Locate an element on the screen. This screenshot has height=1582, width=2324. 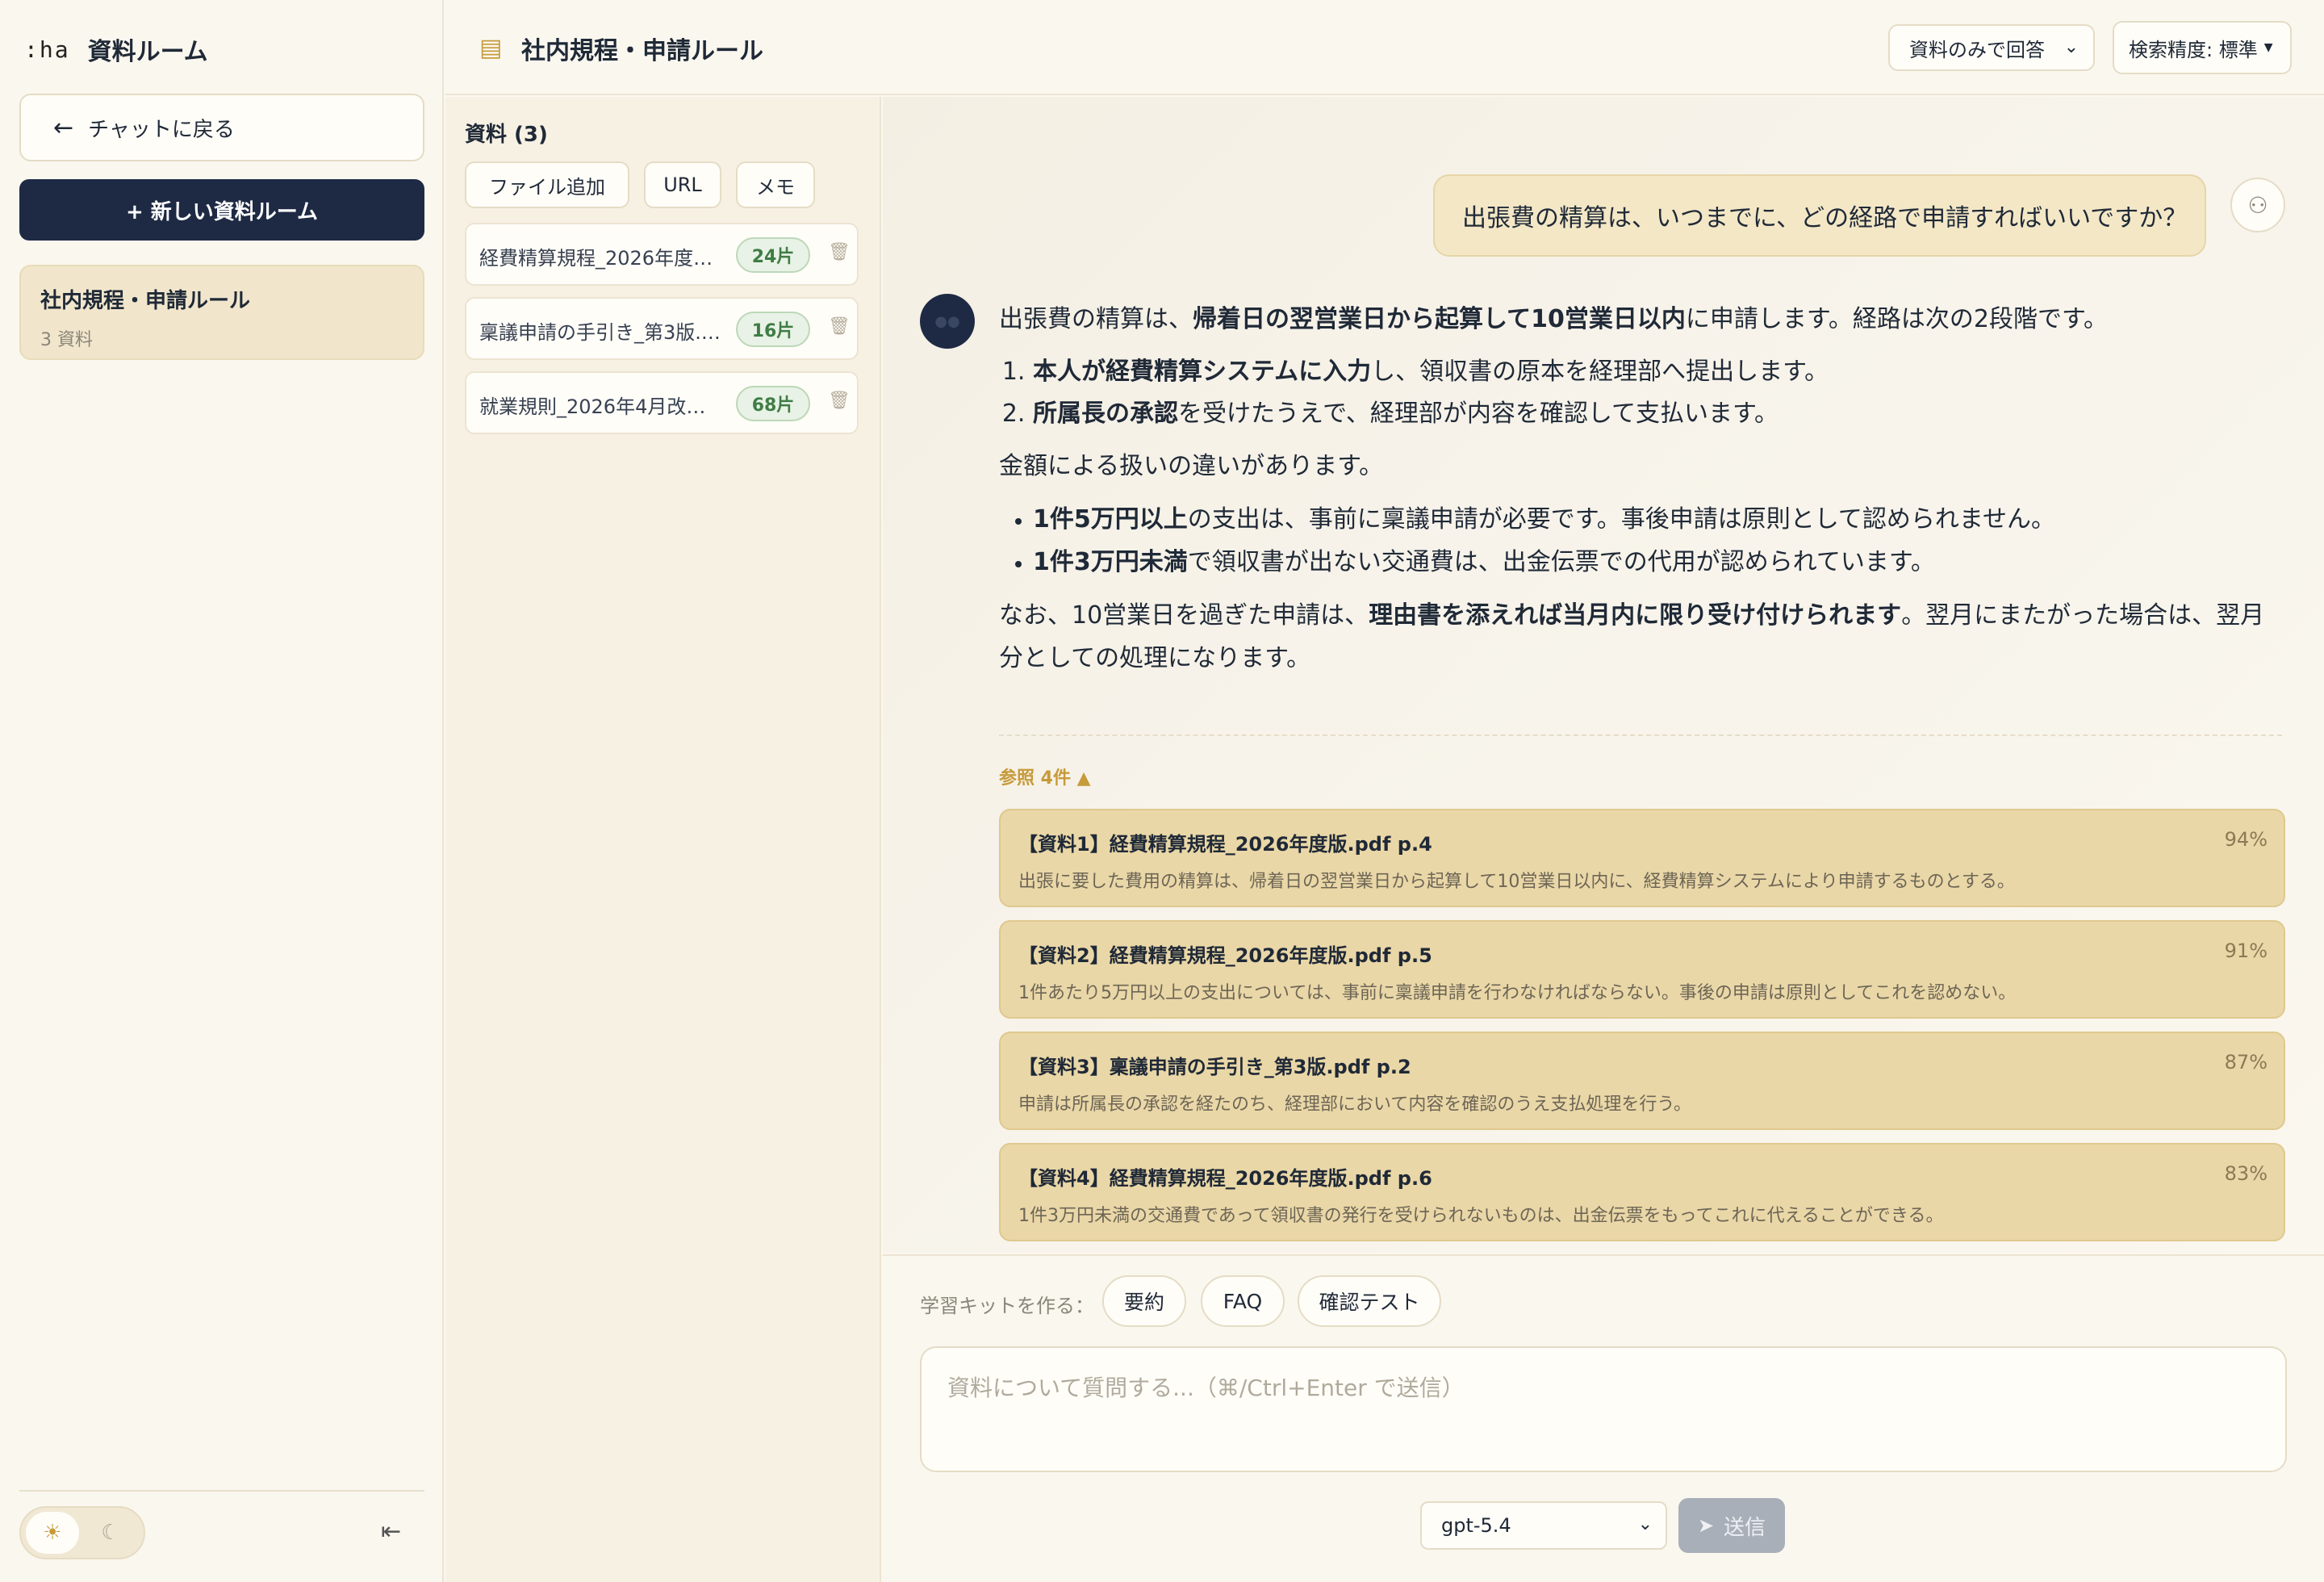
room-name: 社内規程・申請ルール is located at coordinates (145, 301).